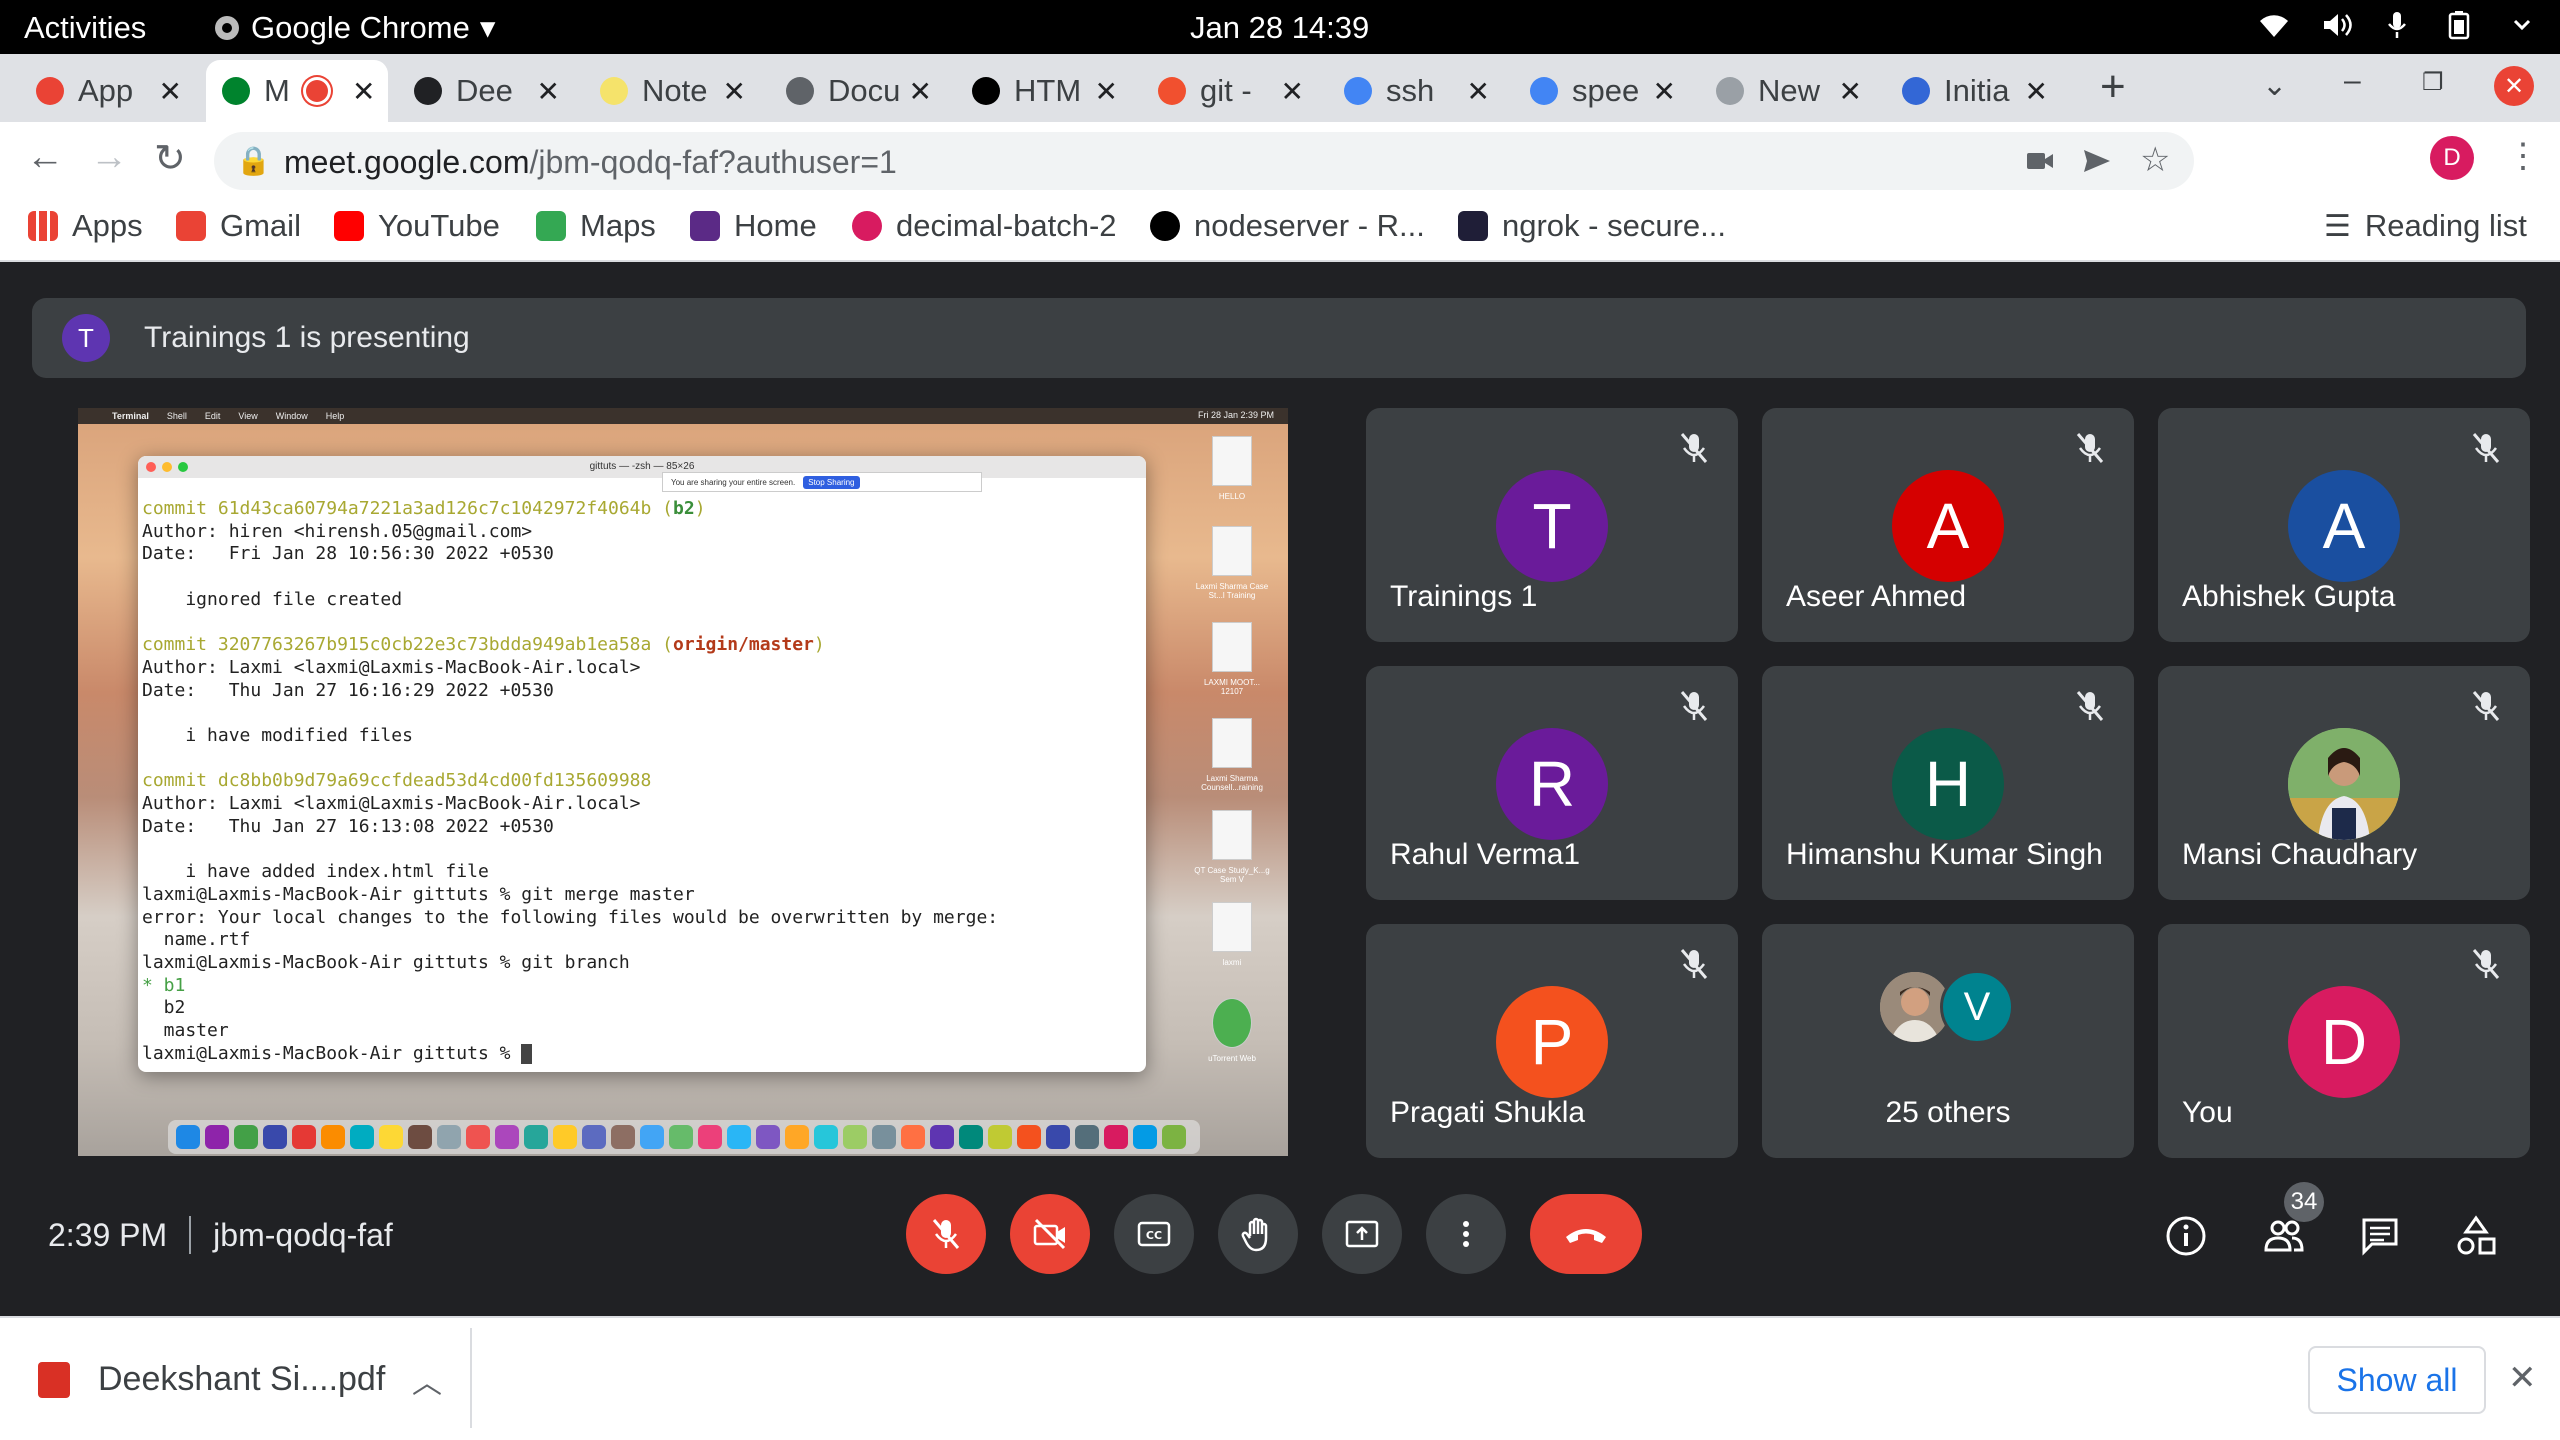 The height and width of the screenshot is (1440, 2560). Describe the element at coordinates (241, 1379) in the screenshot. I see `download-filename: Deekshant Si....pdf` at that location.